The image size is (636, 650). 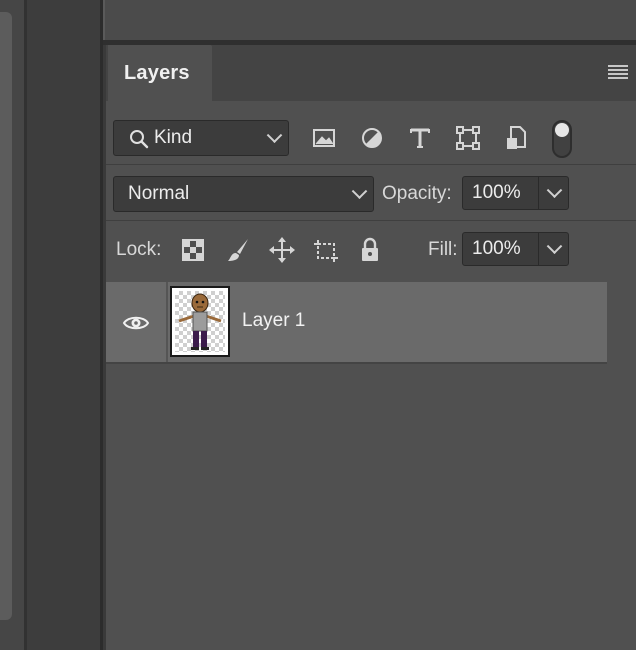 What do you see at coordinates (372, 138) in the screenshot?
I see `adjustment-filter-icon` at bounding box center [372, 138].